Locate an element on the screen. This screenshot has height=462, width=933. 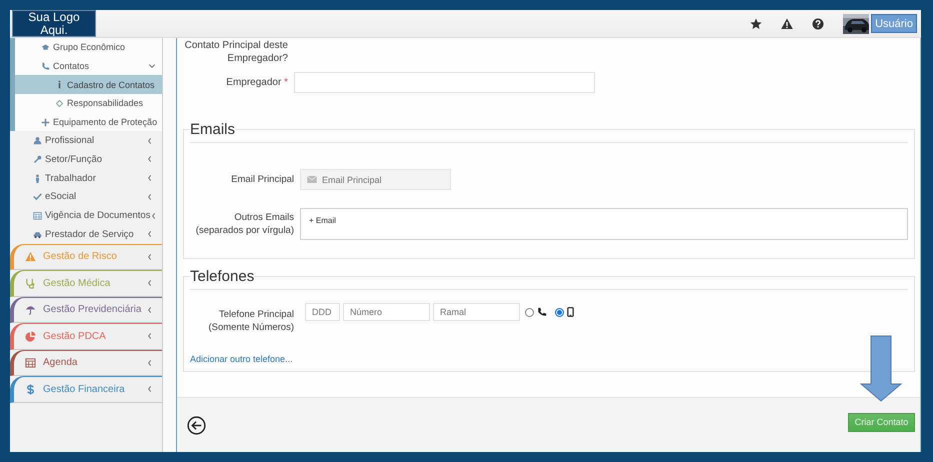
phone-field: Número is located at coordinates (386, 312).